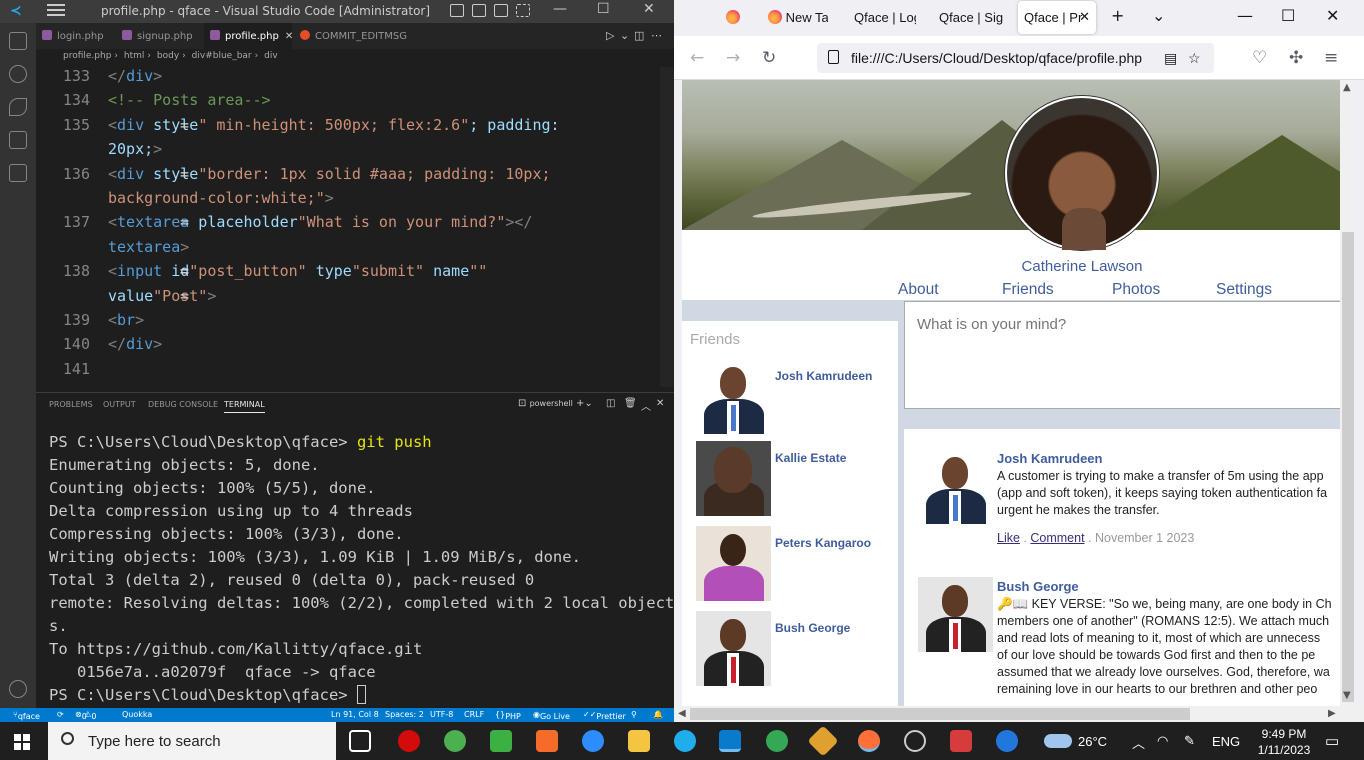 The height and width of the screenshot is (760, 1364). Describe the element at coordinates (918, 290) in the screenshot. I see `nav-about: About` at that location.